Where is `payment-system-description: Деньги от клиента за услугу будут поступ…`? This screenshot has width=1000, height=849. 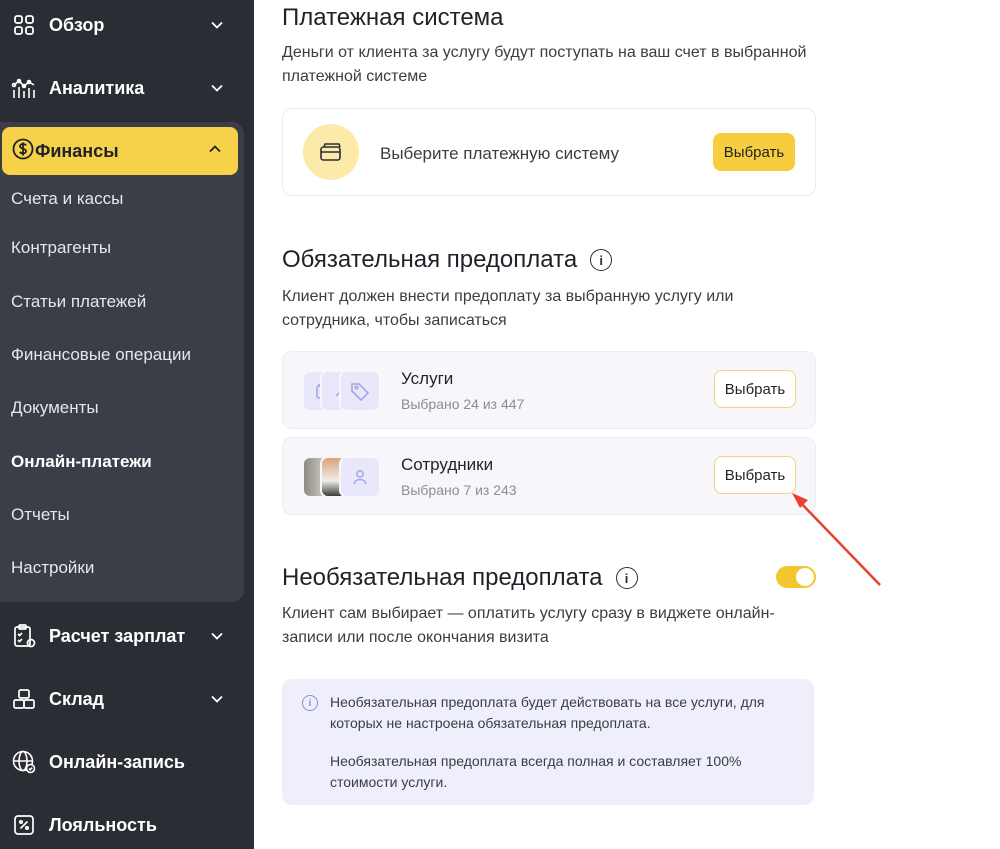 payment-system-description: Деньги от клиента за услугу будут поступ… is located at coordinates (544, 64).